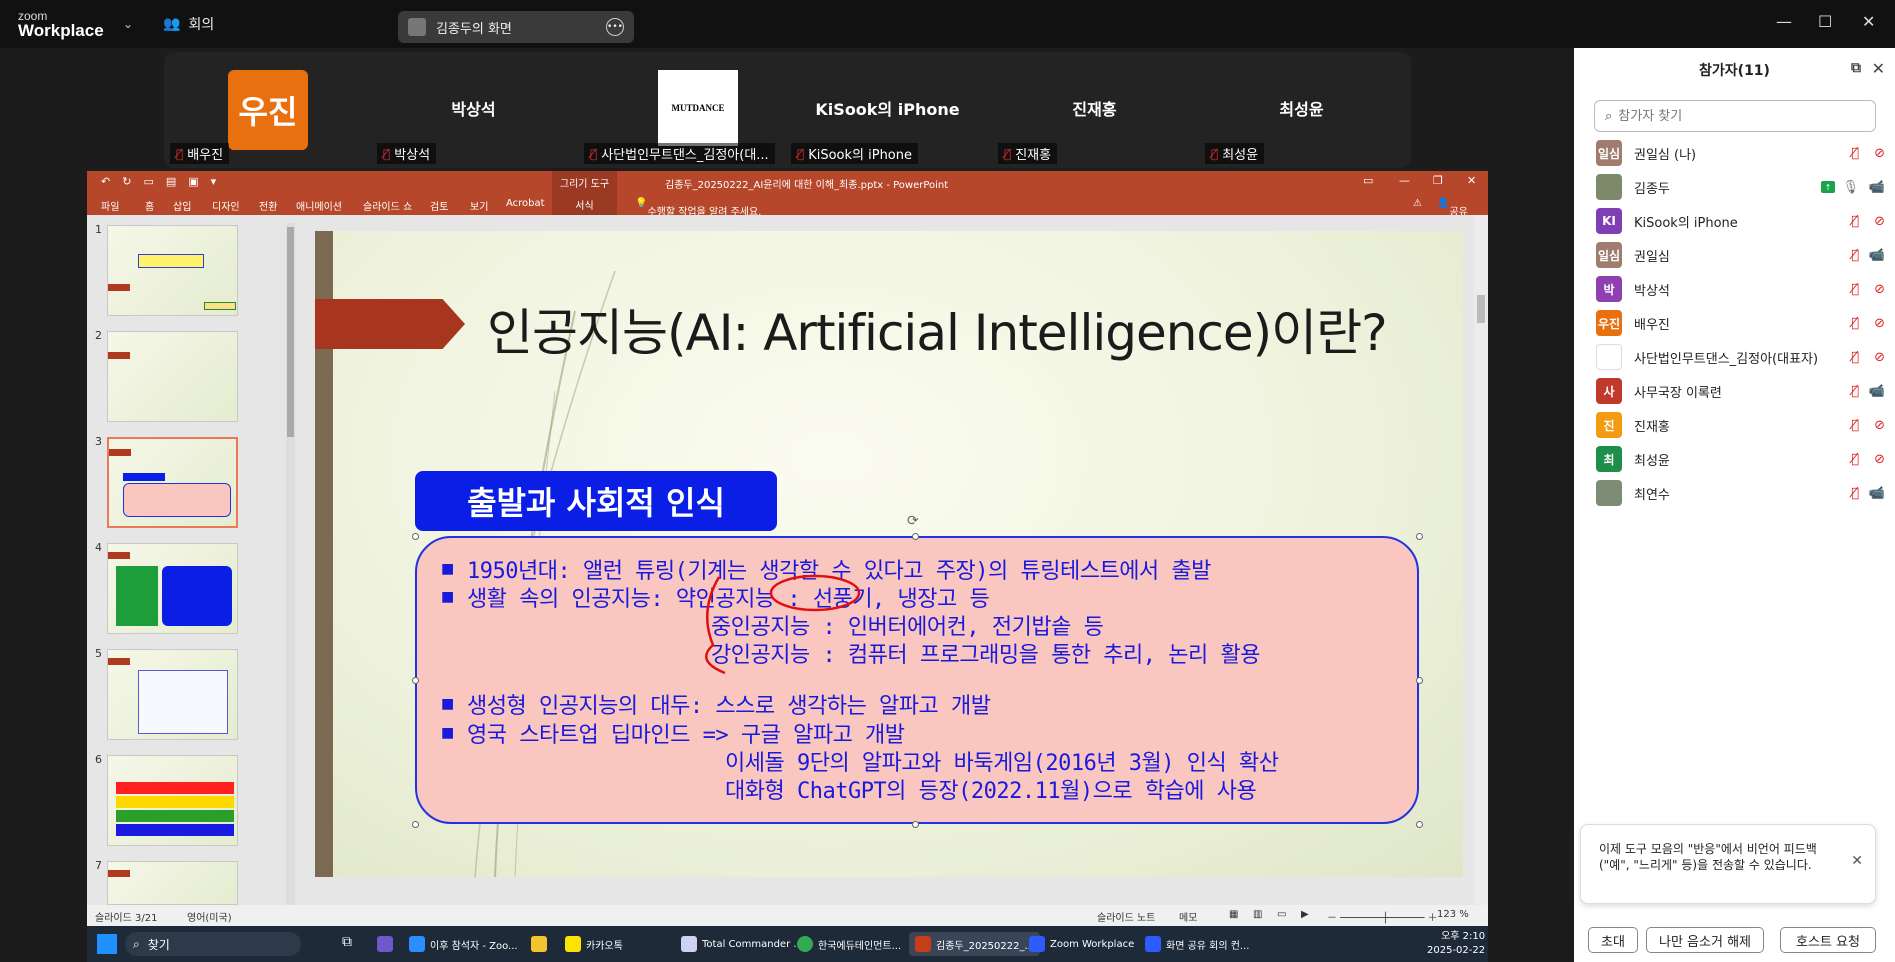 The width and height of the screenshot is (1895, 962). What do you see at coordinates (105, 181) in the screenshot?
I see `undo-icon: ↶` at bounding box center [105, 181].